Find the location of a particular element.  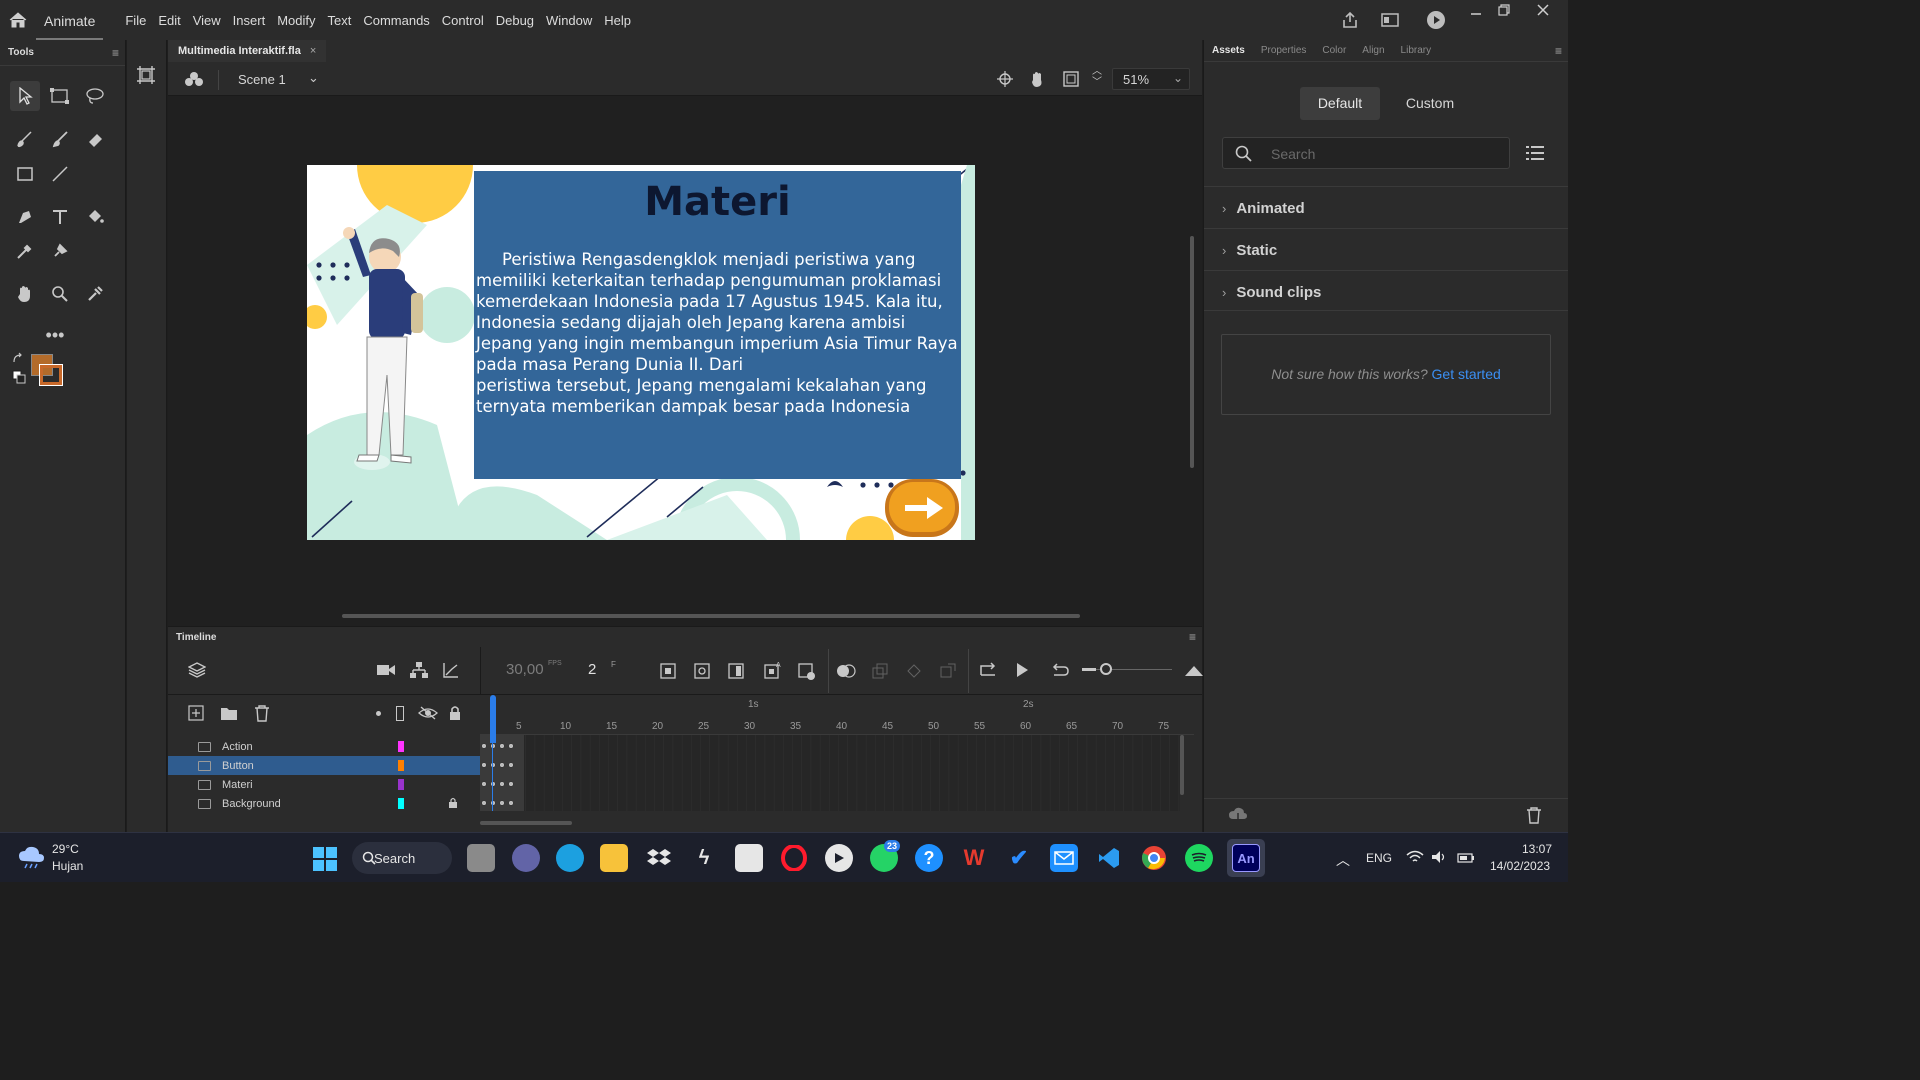

animate-taskbar-button: An is located at coordinates (1246, 858).